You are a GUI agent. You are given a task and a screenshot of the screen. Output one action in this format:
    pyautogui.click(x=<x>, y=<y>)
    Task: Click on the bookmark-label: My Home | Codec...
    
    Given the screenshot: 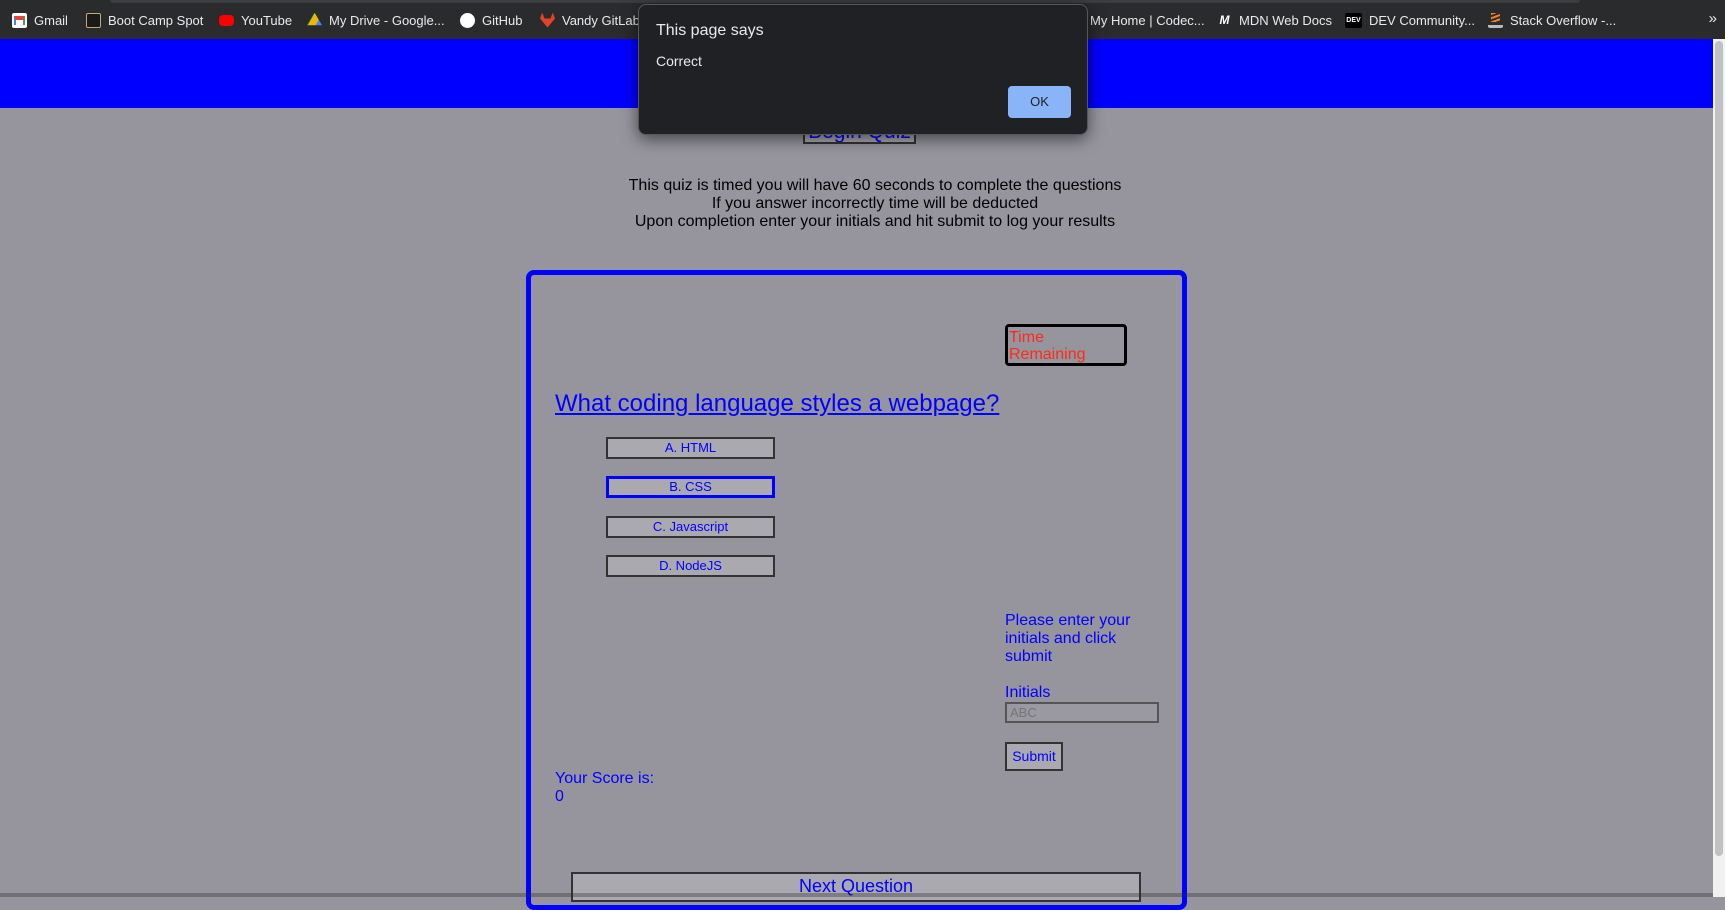 What is the action you would take?
    pyautogui.click(x=1147, y=20)
    